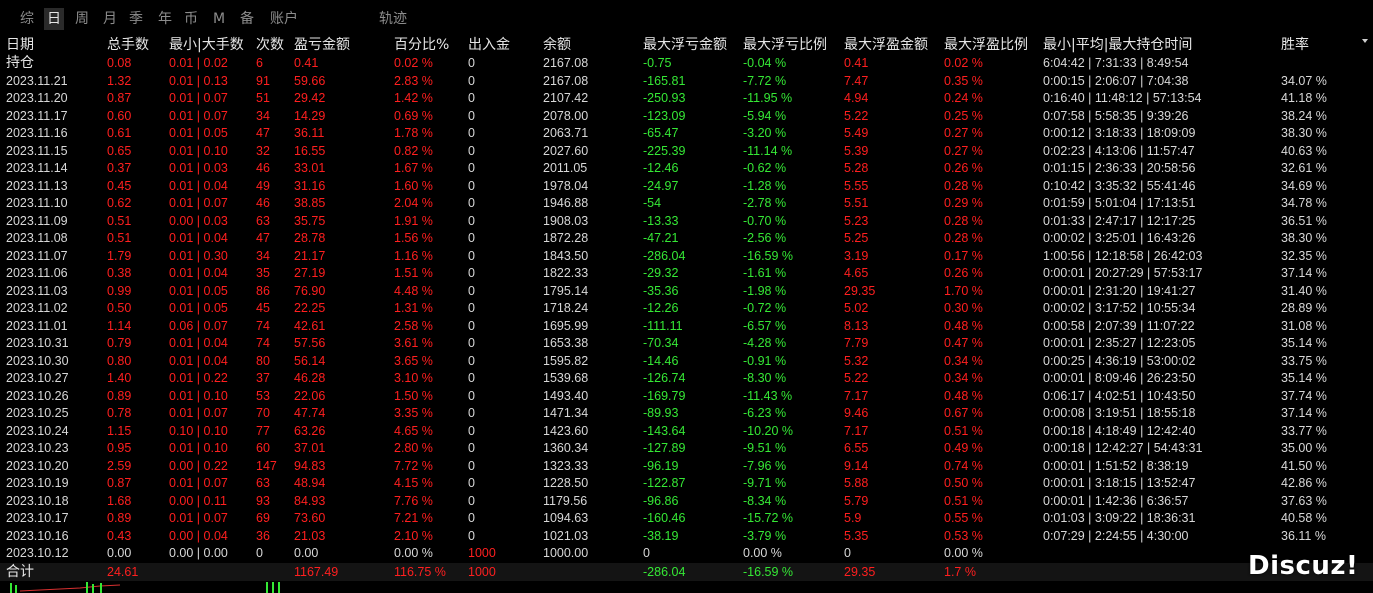 Image resolution: width=1373 pixels, height=593 pixels. Describe the element at coordinates (661, 238) in the screenshot. I see `cell-max-float-loss: -47.21` at that location.